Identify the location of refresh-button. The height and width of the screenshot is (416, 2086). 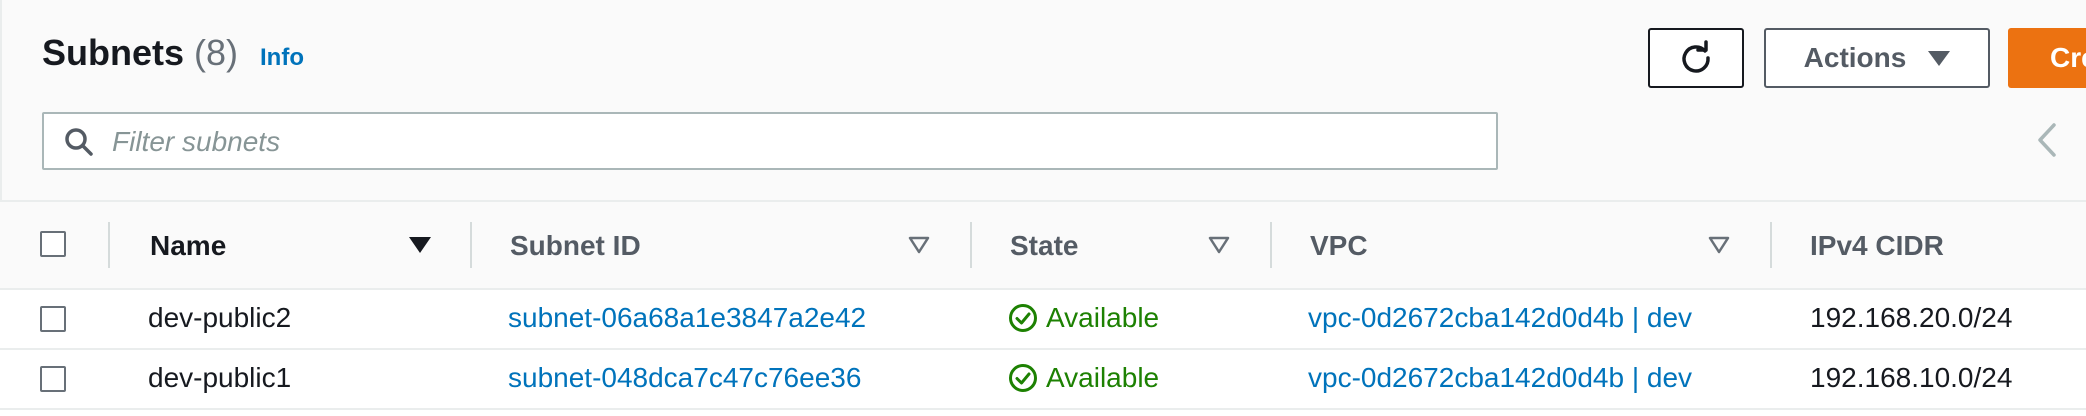
(1696, 58).